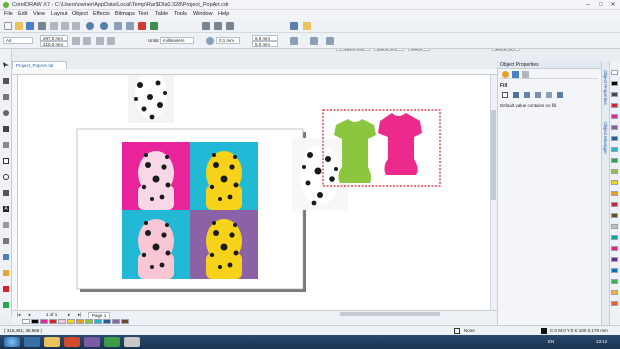  What do you see at coordinates (101, 14) in the screenshot?
I see `menu-effects: Effects` at bounding box center [101, 14].